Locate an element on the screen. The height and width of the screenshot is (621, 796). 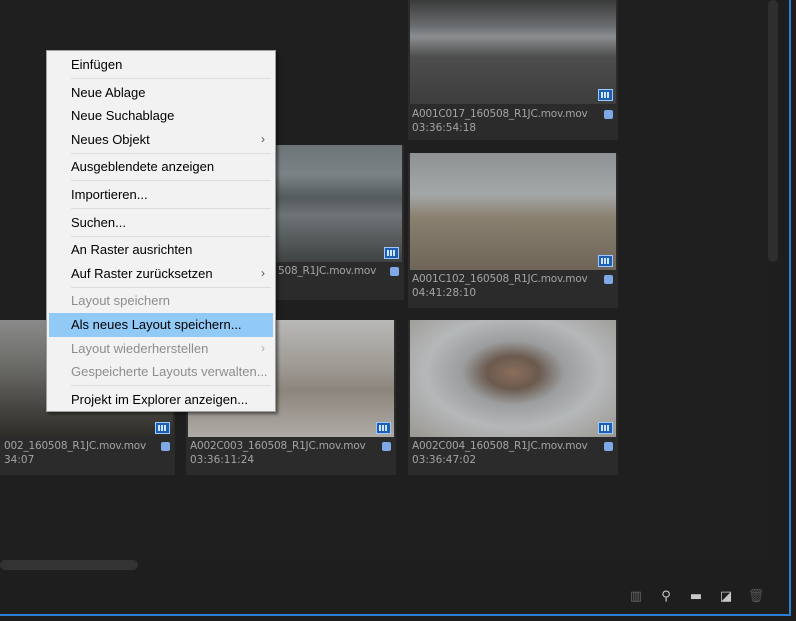
menu-item-restore-layout: Layout wiederherstellen › is located at coordinates (161, 349).